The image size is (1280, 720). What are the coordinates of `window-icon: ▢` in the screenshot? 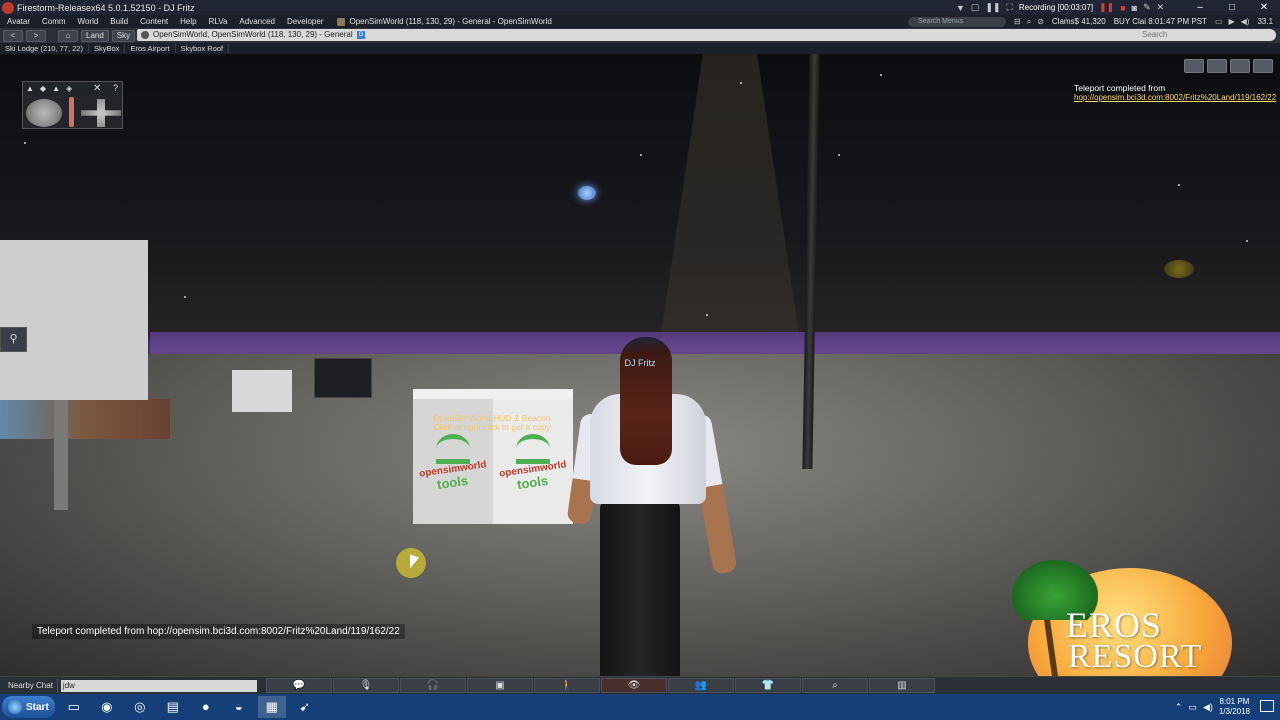 It's located at (975, 7).